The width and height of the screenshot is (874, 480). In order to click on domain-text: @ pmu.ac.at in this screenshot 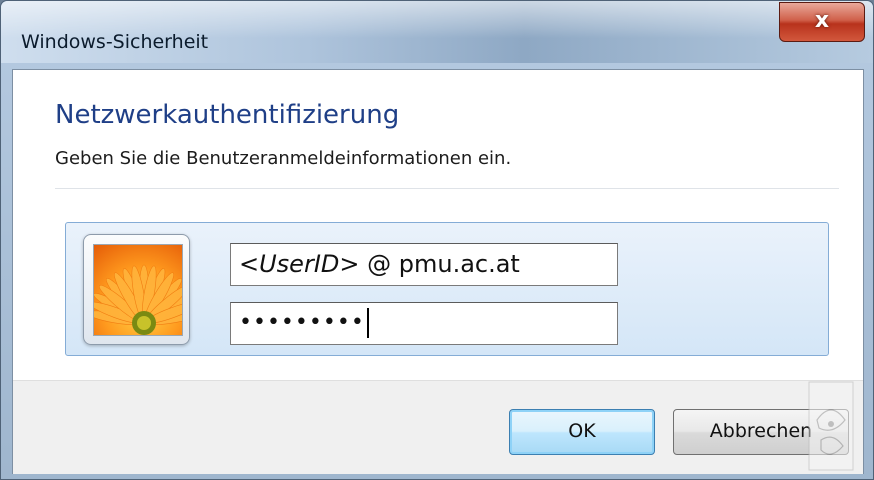, I will do `click(439, 264)`.